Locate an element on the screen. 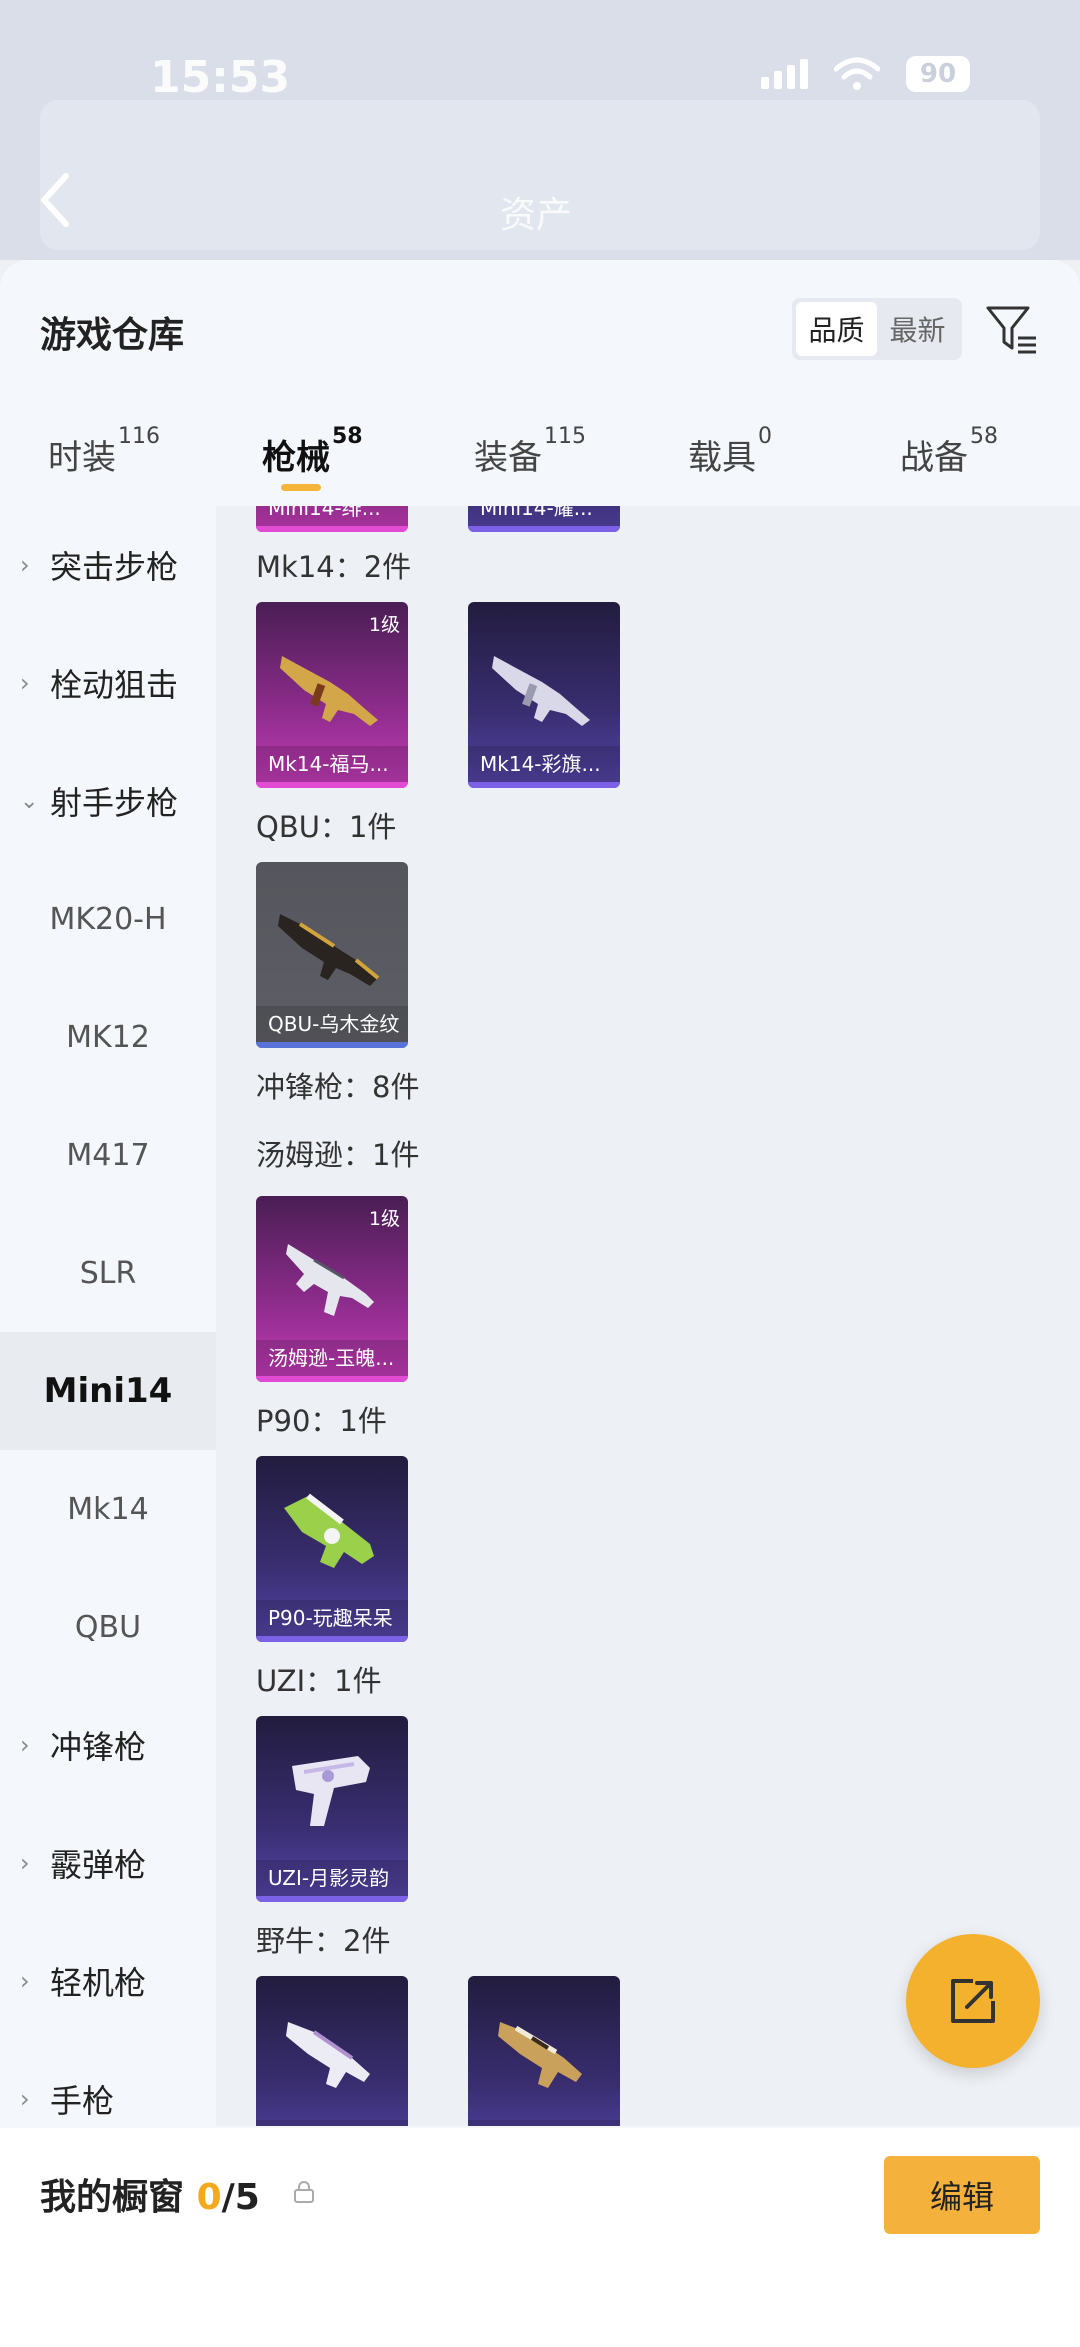 Image resolution: width=1080 pixels, height=2347 pixels. status-bar: 15:53 90 资产 is located at coordinates (540, 130).